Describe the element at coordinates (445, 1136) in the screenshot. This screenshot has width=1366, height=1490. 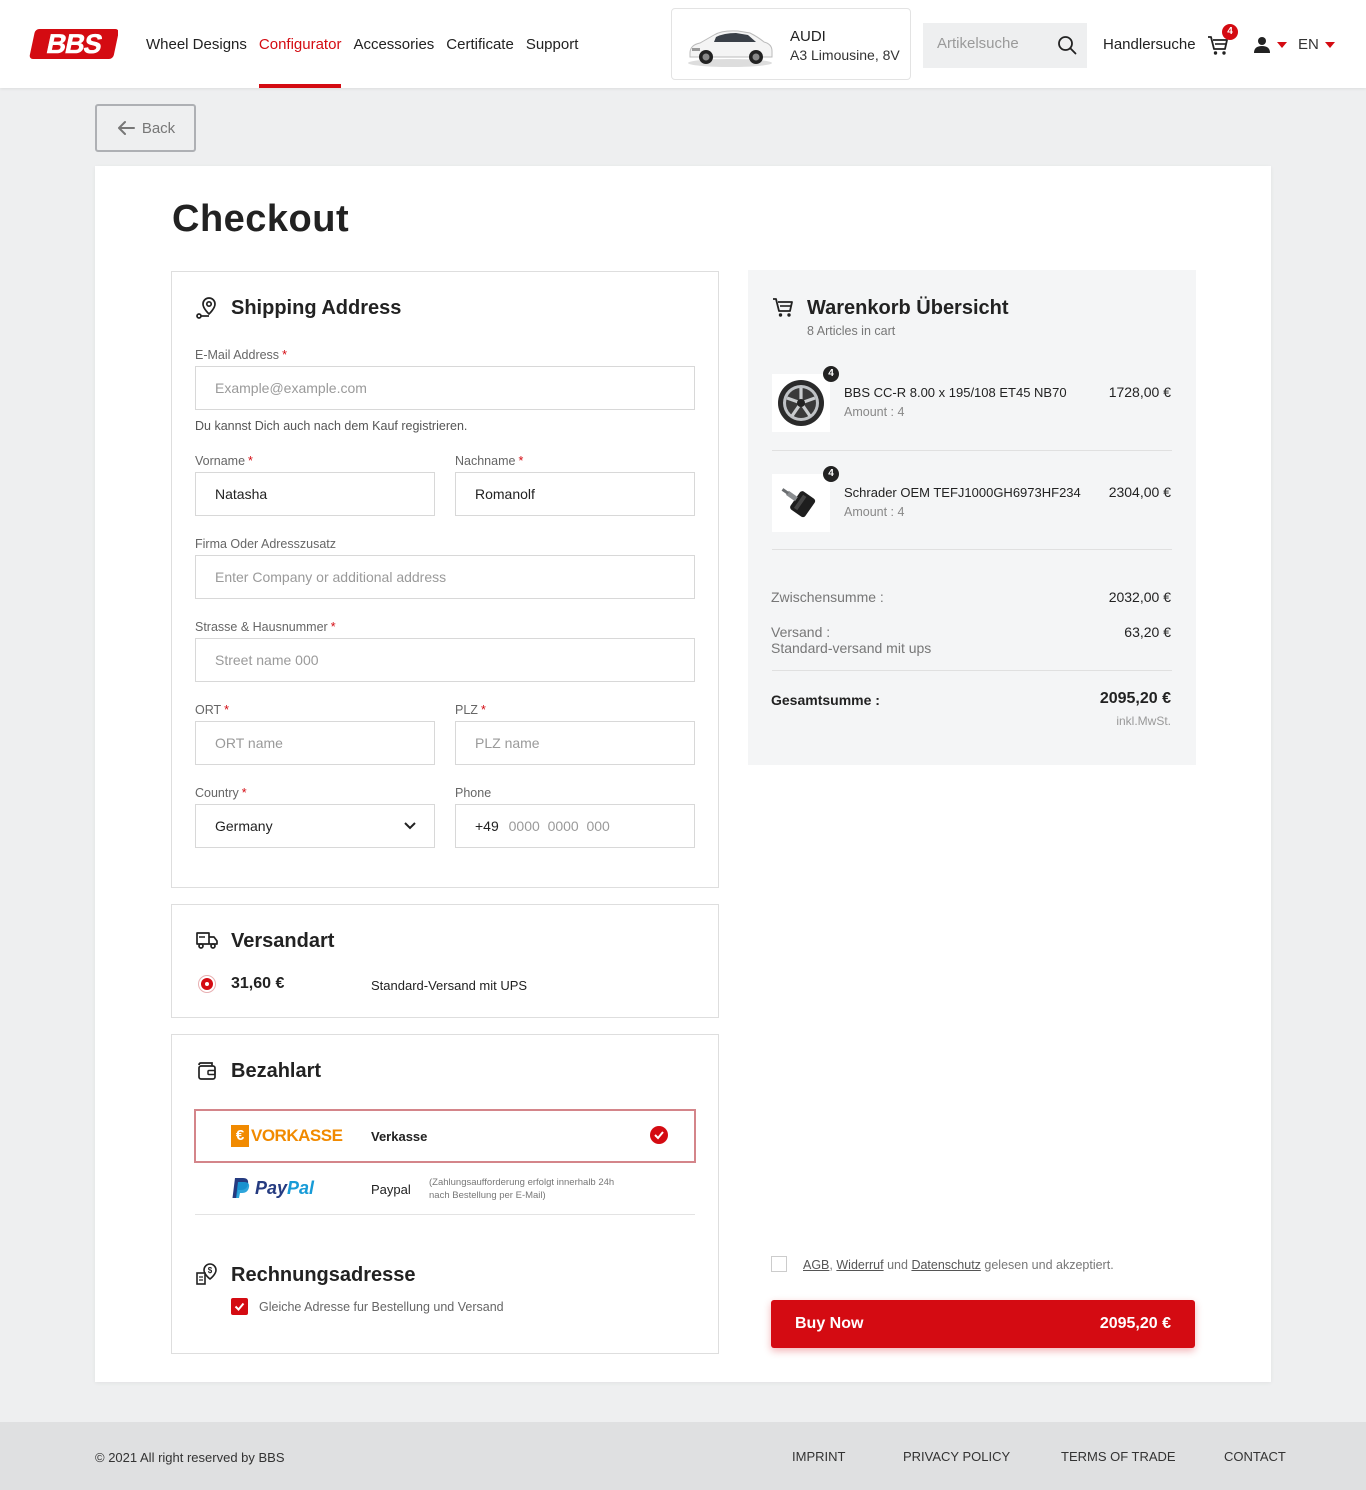
I see `payment-option-vorkasse: € VORKASSE Verkasse` at that location.